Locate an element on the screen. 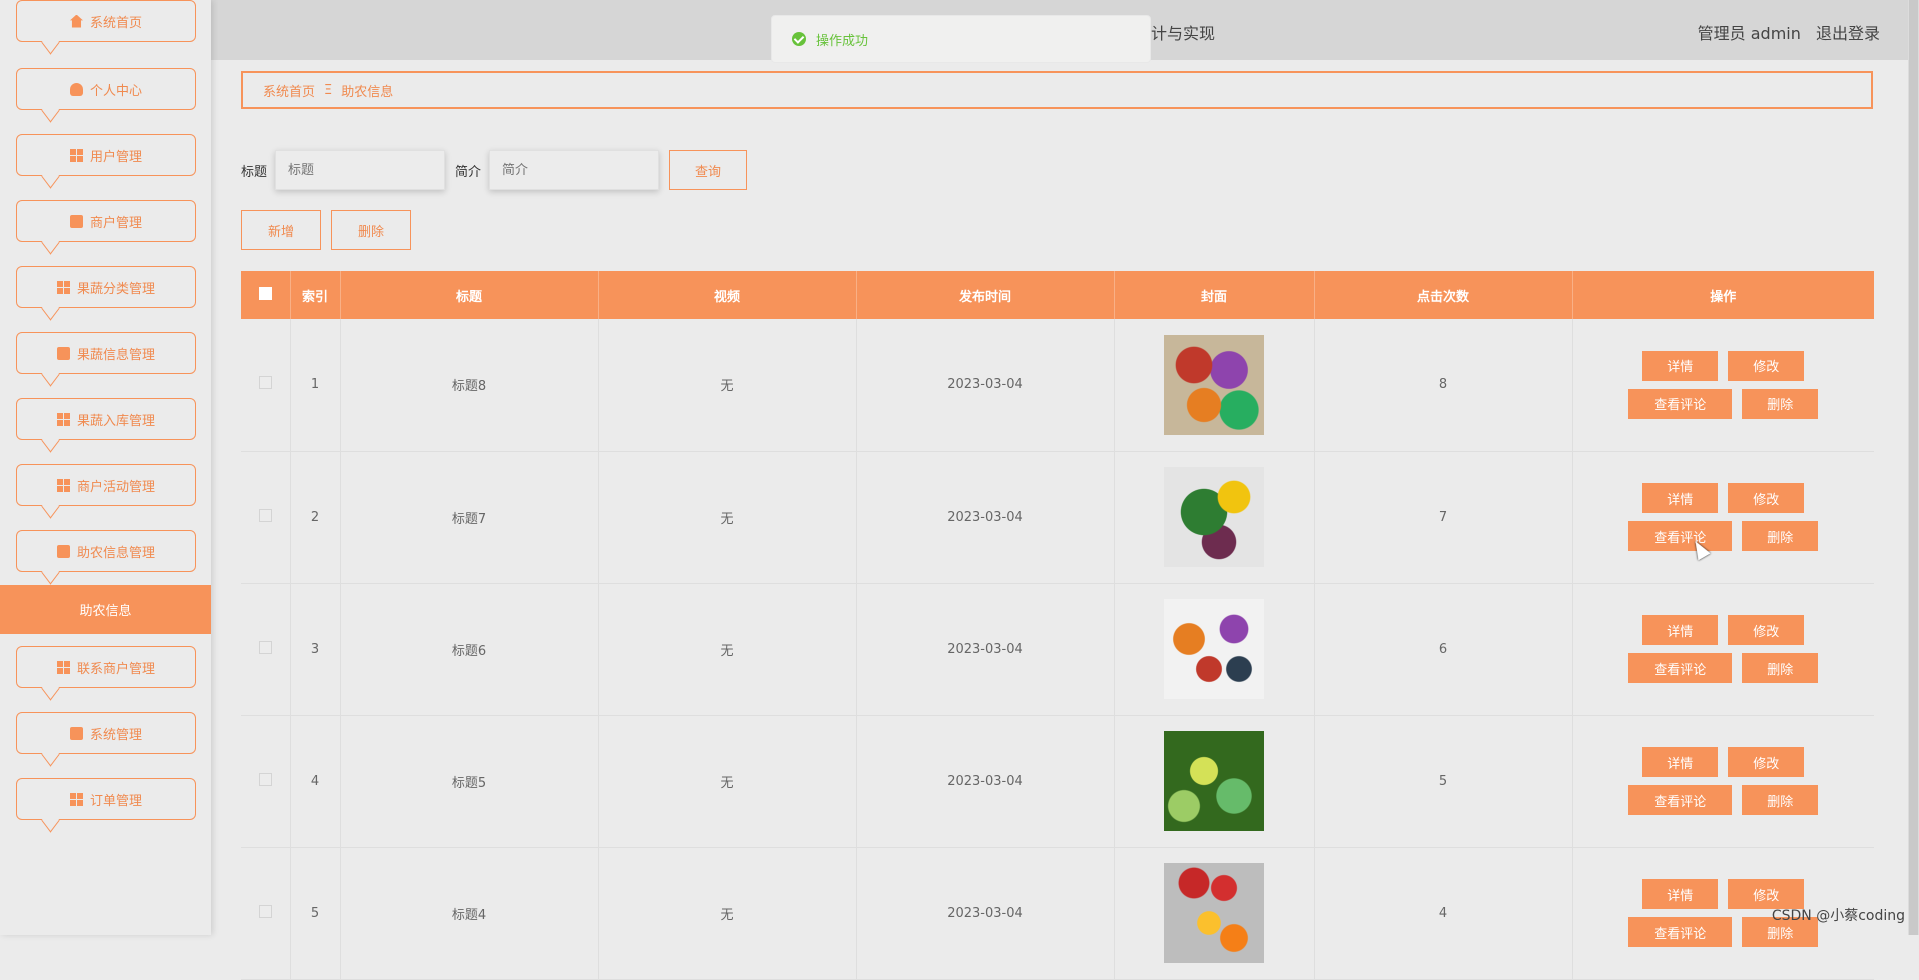 This screenshot has width=1919, height=980. table-row: 3 标题6 无 2023-03-04 6 详情 修改 查看评论 删除 is located at coordinates (1057, 649).